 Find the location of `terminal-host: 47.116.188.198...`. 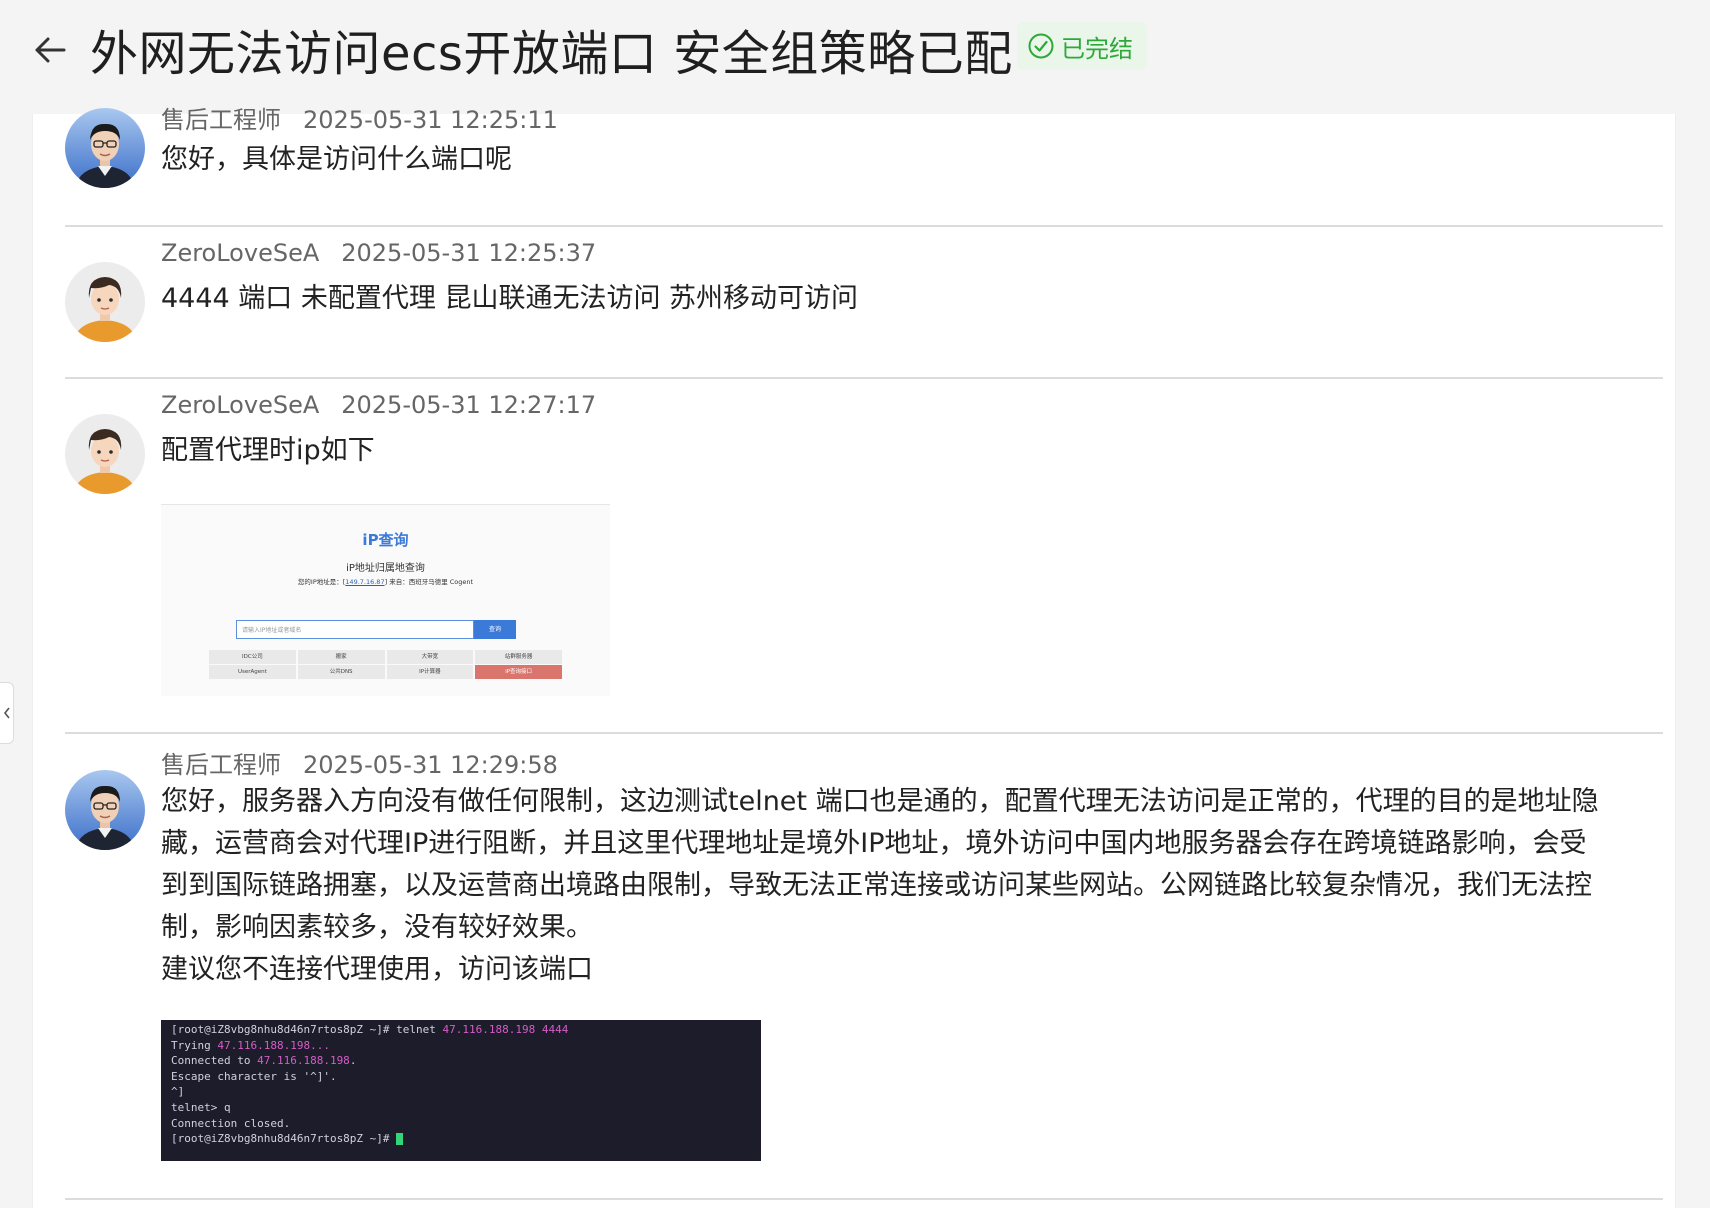

terminal-host: 47.116.188.198... is located at coordinates (273, 1045).